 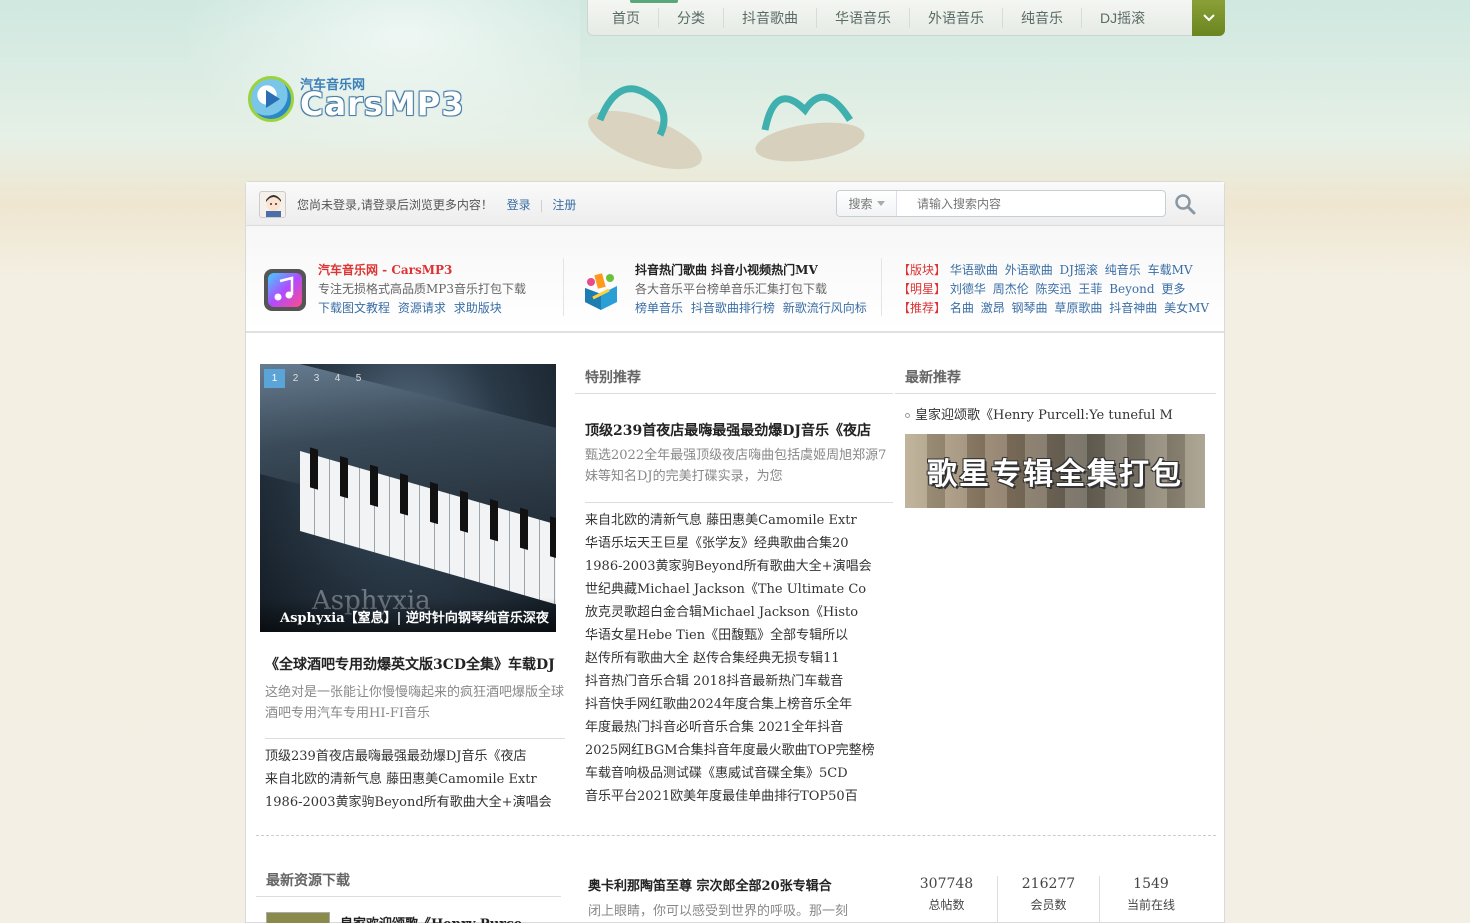 I want to click on search-box: 搜索, so click(x=1001, y=203).